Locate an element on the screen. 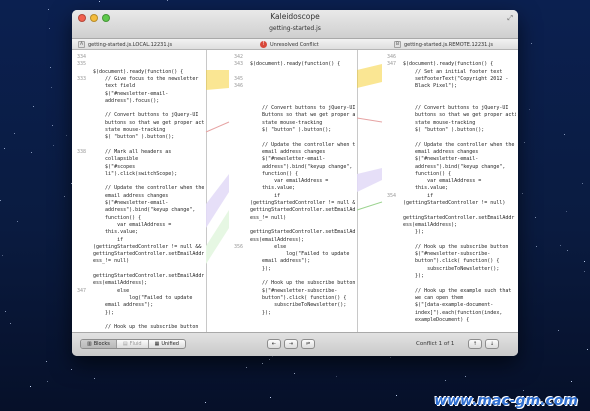 The image size is (590, 411). conflict-counter: Conflict 1 of 1 is located at coordinates (435, 344).